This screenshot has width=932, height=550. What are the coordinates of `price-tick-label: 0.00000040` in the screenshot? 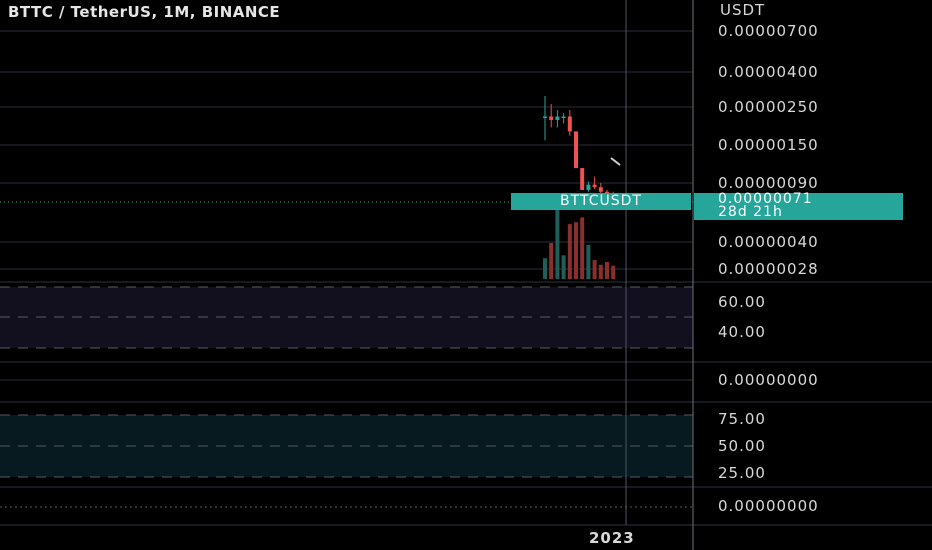 It's located at (768, 242).